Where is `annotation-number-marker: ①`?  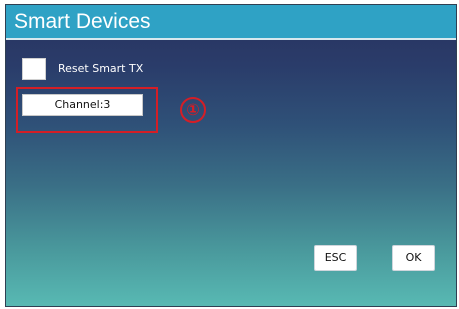
annotation-number-marker: ① is located at coordinates (193, 110).